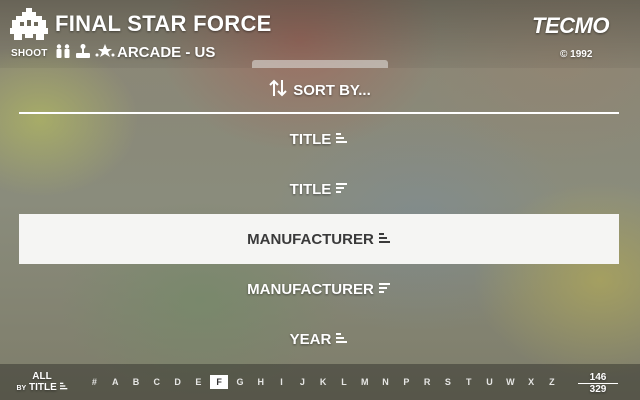 The image size is (640, 400). I want to click on letter-h: H, so click(260, 382).